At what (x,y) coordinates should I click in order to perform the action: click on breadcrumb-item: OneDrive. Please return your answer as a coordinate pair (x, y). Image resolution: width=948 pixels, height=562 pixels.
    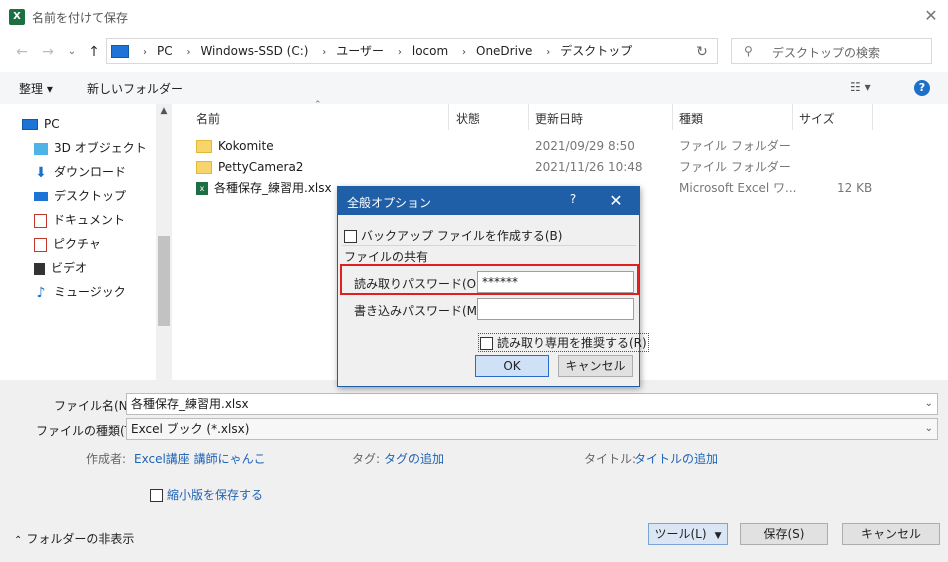
    Looking at the image, I should click on (504, 51).